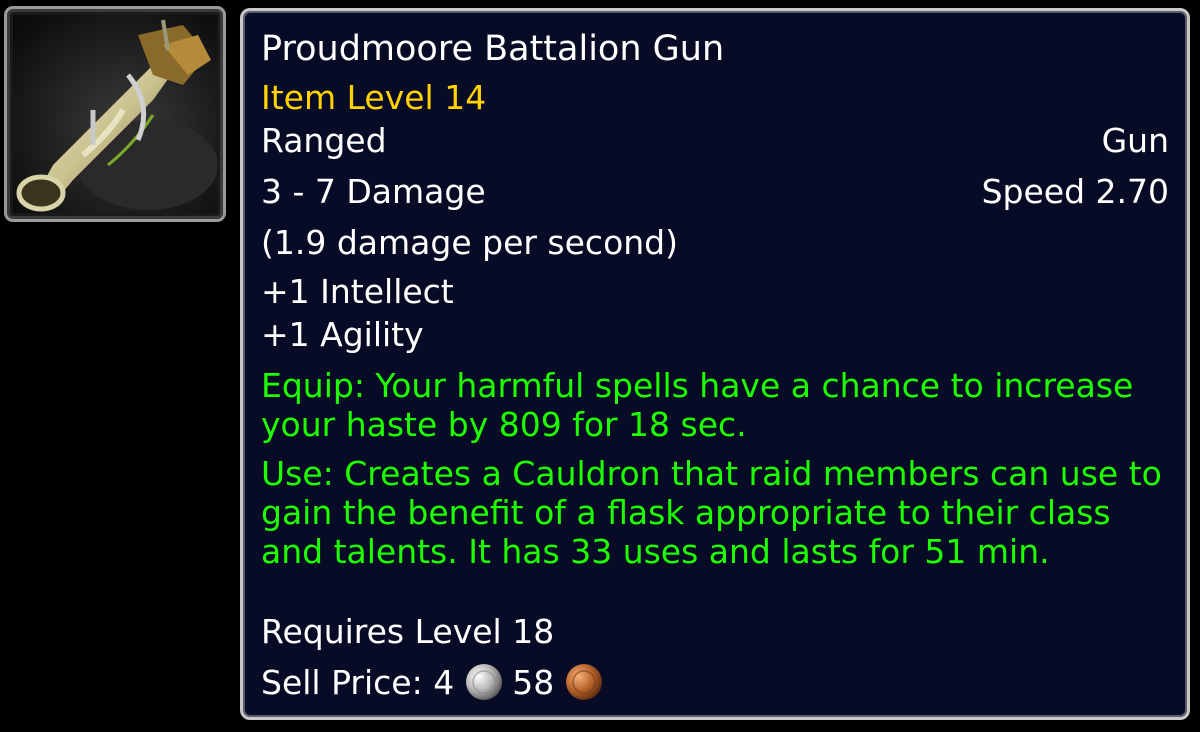 The width and height of the screenshot is (1200, 732). Describe the element at coordinates (484, 682) in the screenshot. I see `silver-coin-icon` at that location.